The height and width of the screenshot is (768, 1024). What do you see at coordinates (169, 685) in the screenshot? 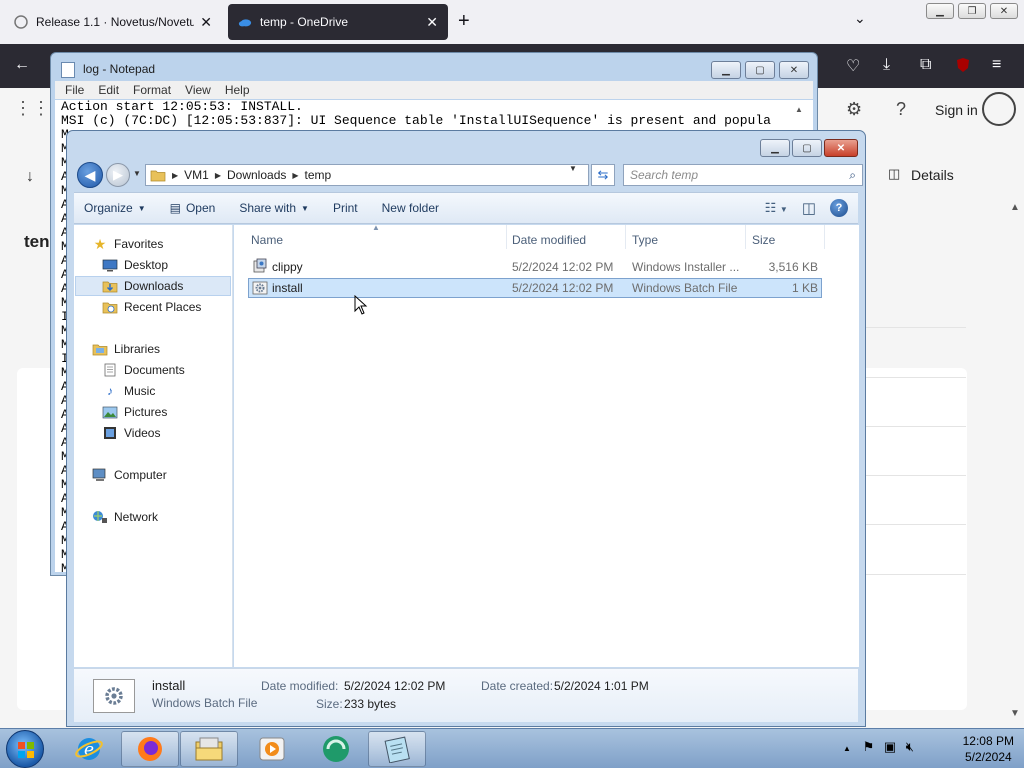
I see `details-file-name: install` at bounding box center [169, 685].